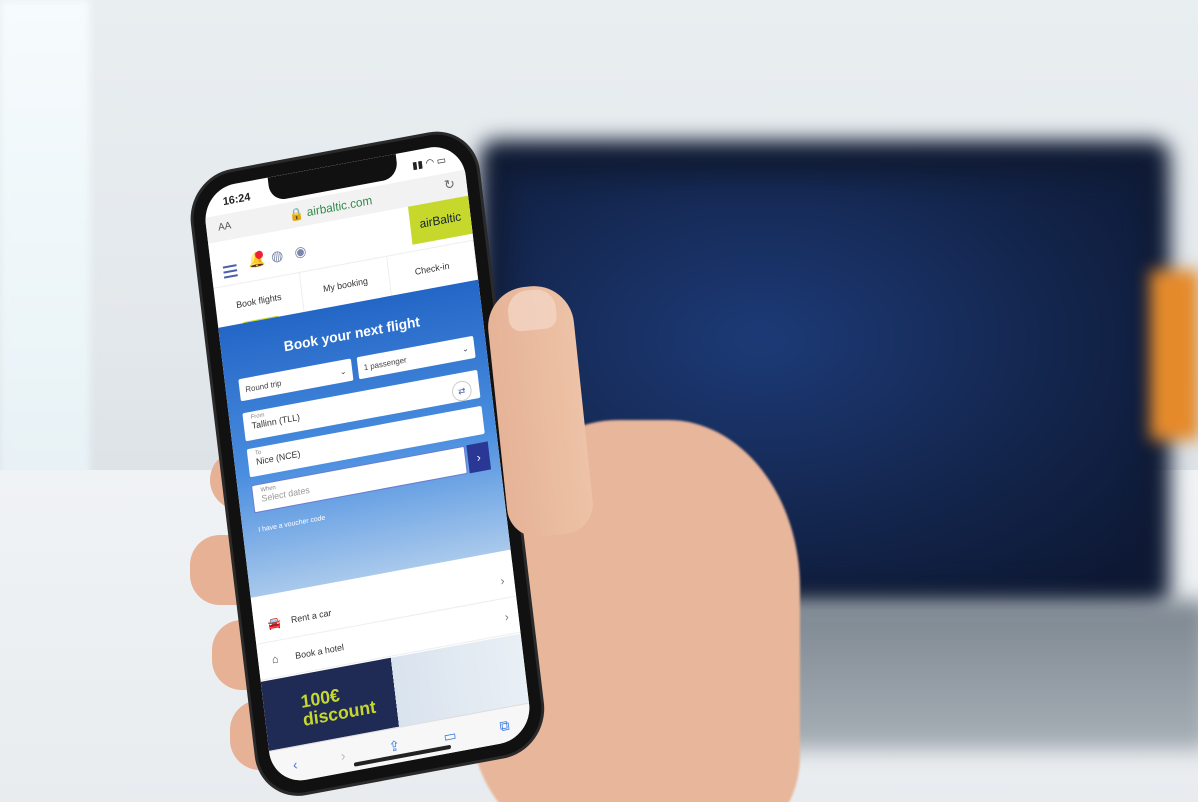 The width and height of the screenshot is (1198, 802). I want to click on background-window, so click(45, 260).